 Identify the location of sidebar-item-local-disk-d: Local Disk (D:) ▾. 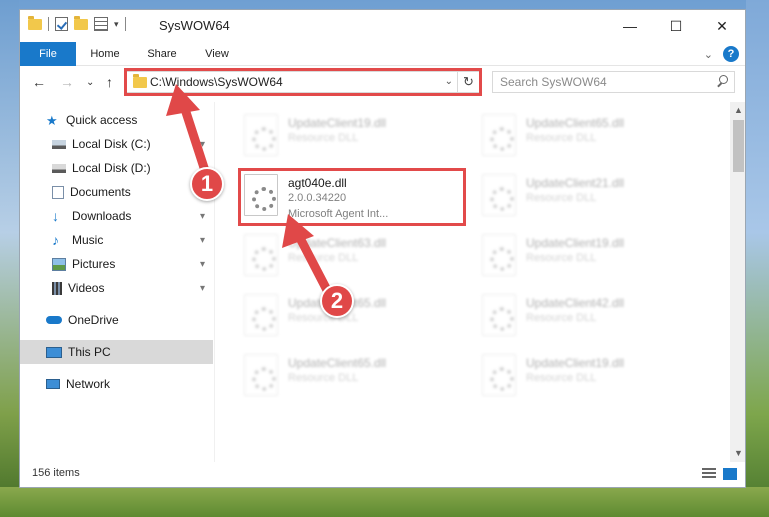
(116, 168).